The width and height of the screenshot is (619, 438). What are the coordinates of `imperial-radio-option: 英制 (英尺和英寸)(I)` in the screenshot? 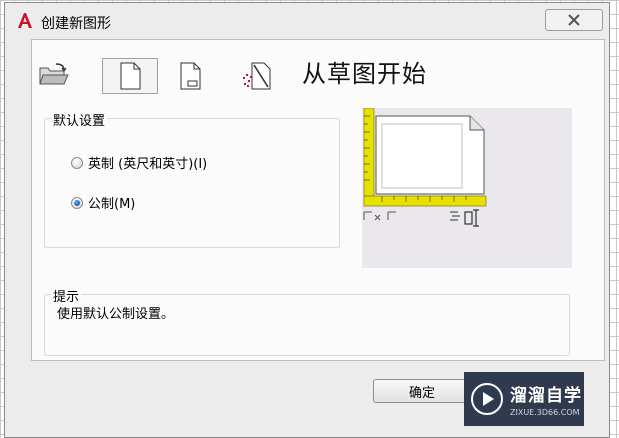 It's located at (139, 162).